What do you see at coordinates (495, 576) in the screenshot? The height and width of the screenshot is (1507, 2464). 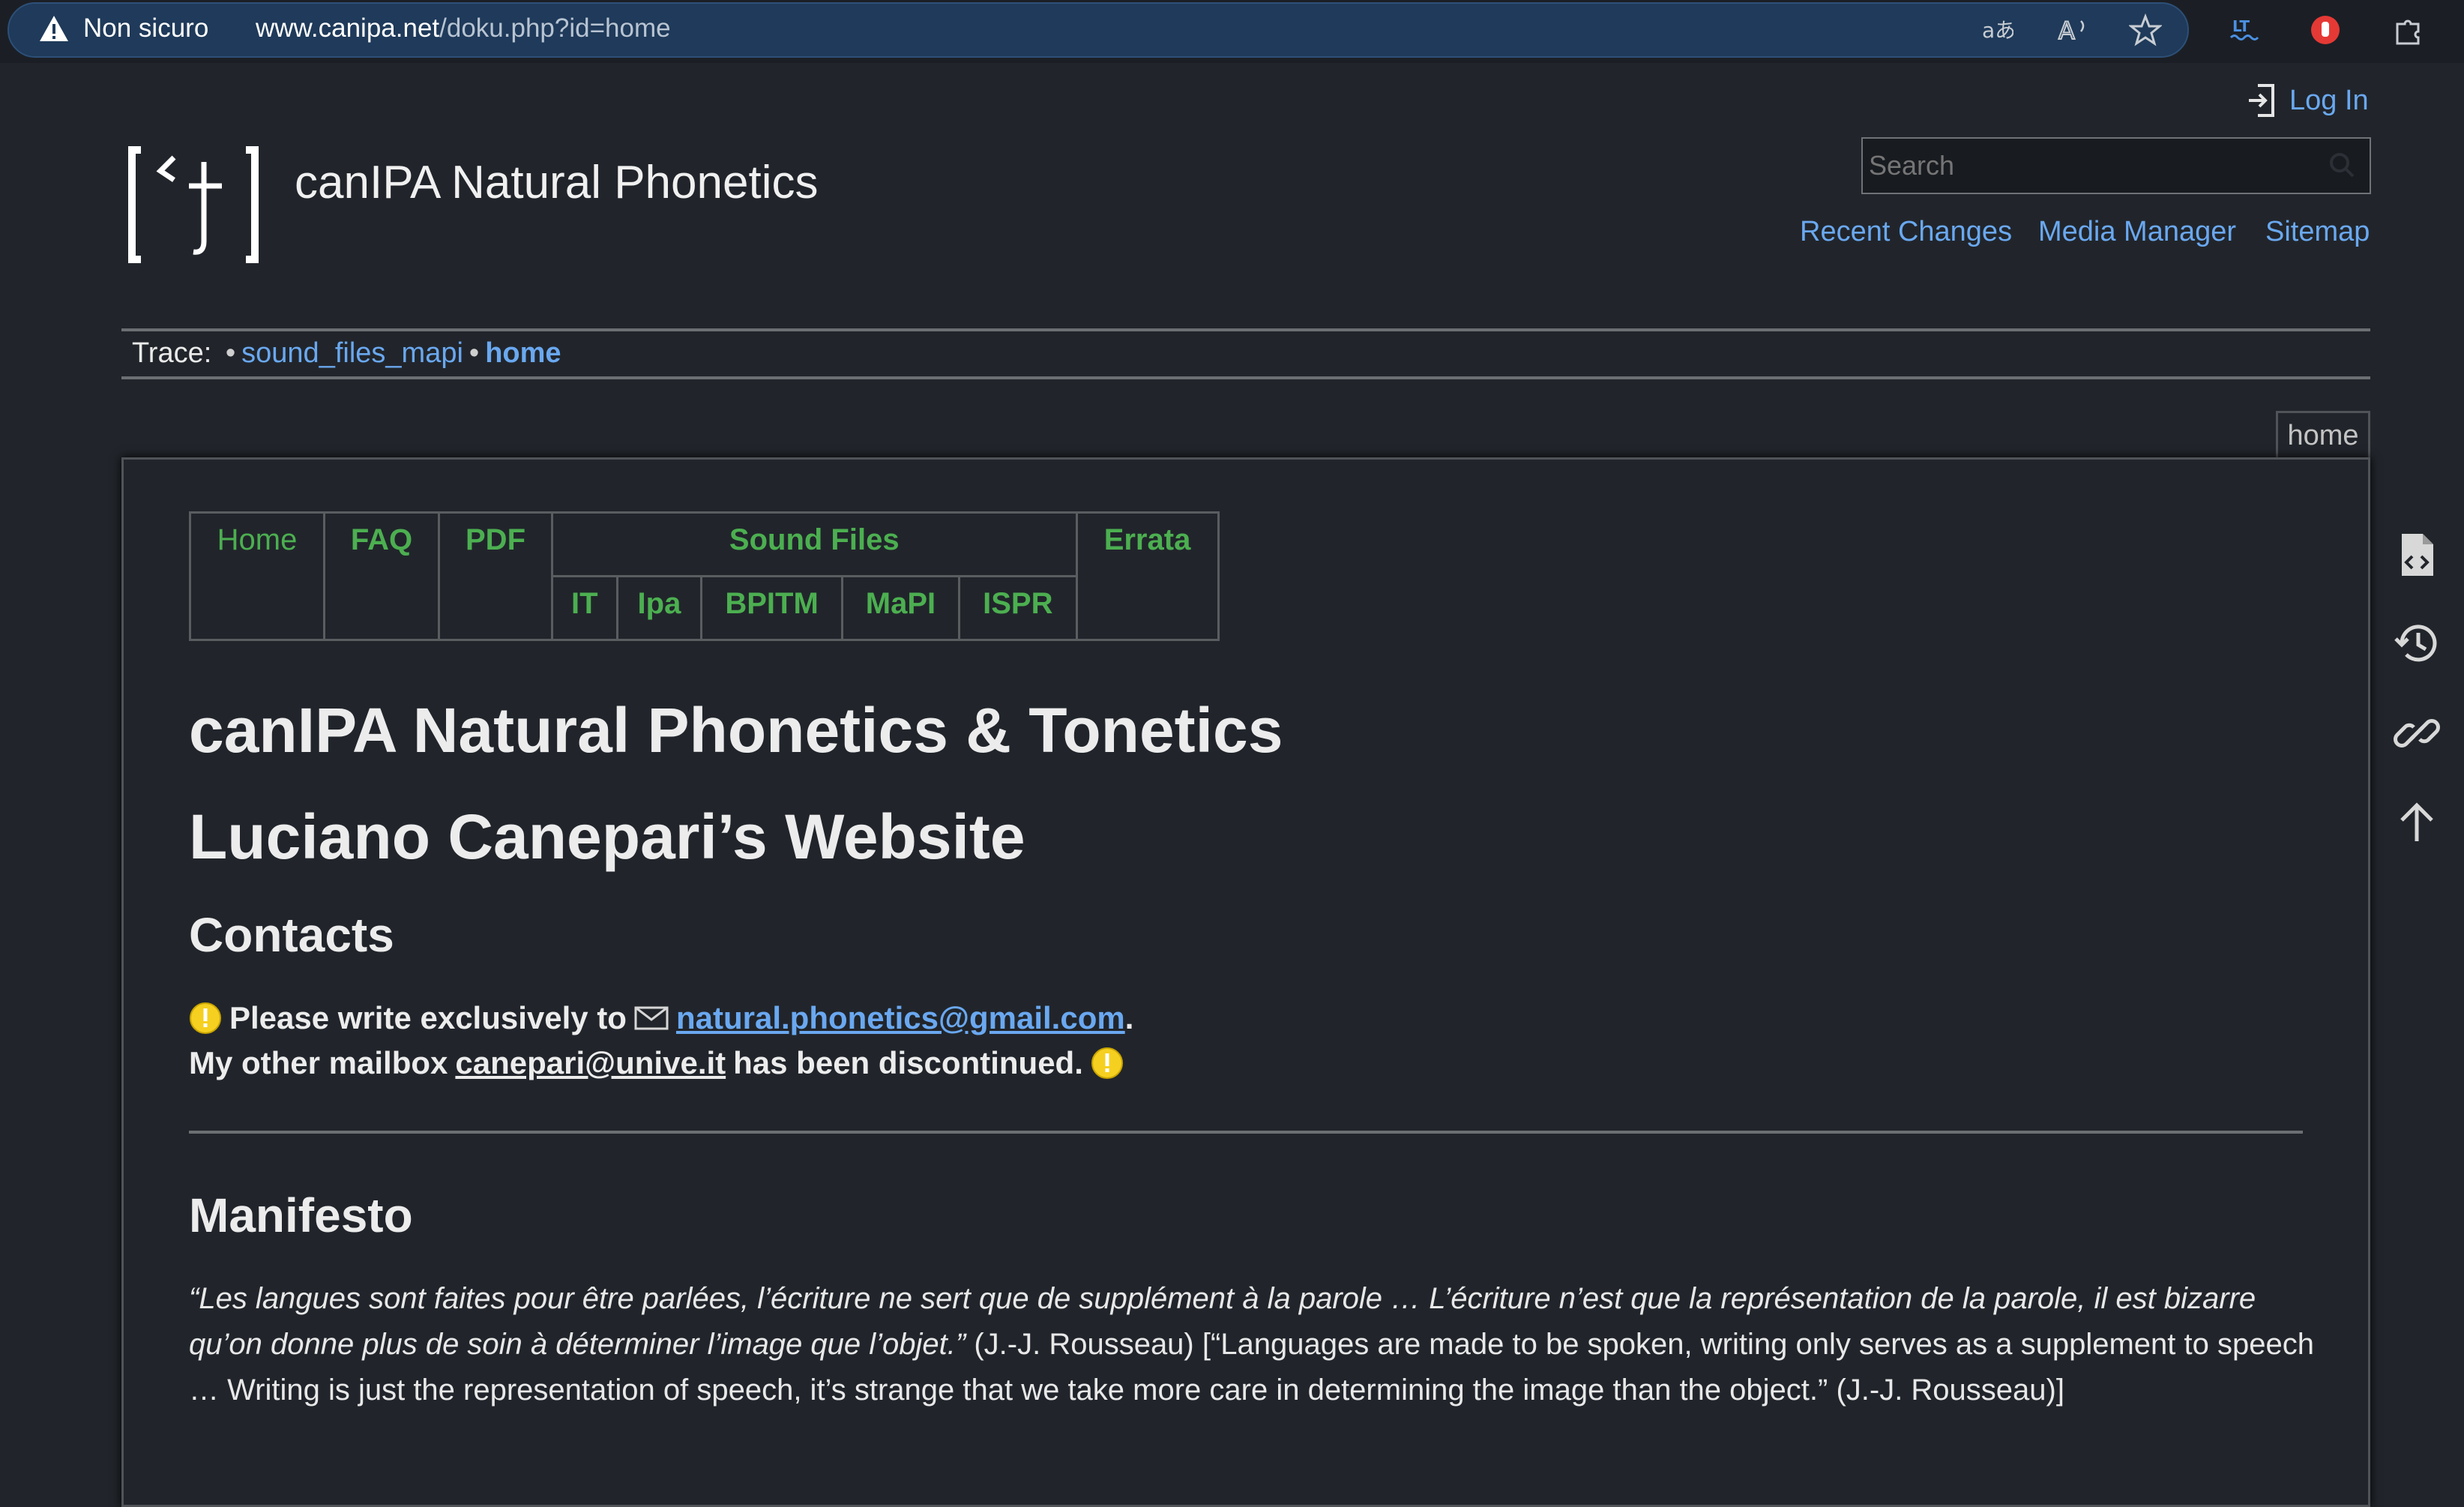 I see `nav-pdf: PDF` at bounding box center [495, 576].